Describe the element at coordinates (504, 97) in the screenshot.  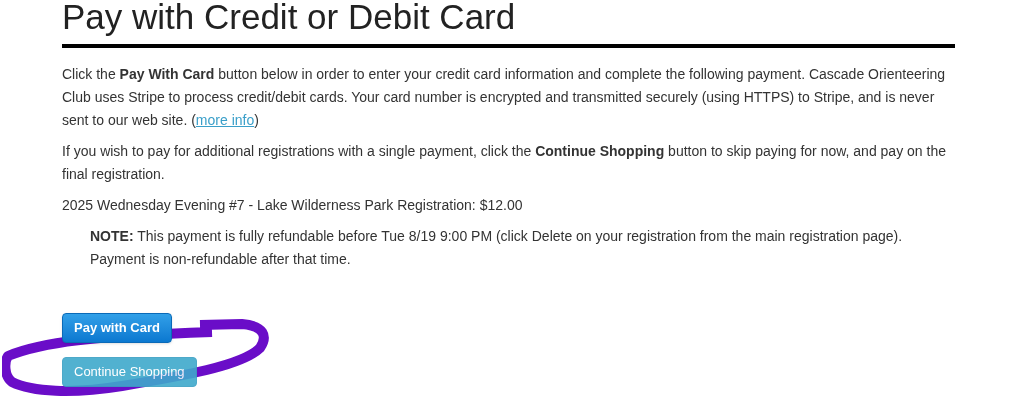
I see `intro-paragraph: Click the Pay With Card button below in order to enter your credit card information and complete the following payment. Cascade Orienteering Club uses Stripe to process credit/debit cards. Your card number is encrypted and transmitted securely (using HTTPS) to Stripe, and is never sent to our web site. (more info)` at that location.